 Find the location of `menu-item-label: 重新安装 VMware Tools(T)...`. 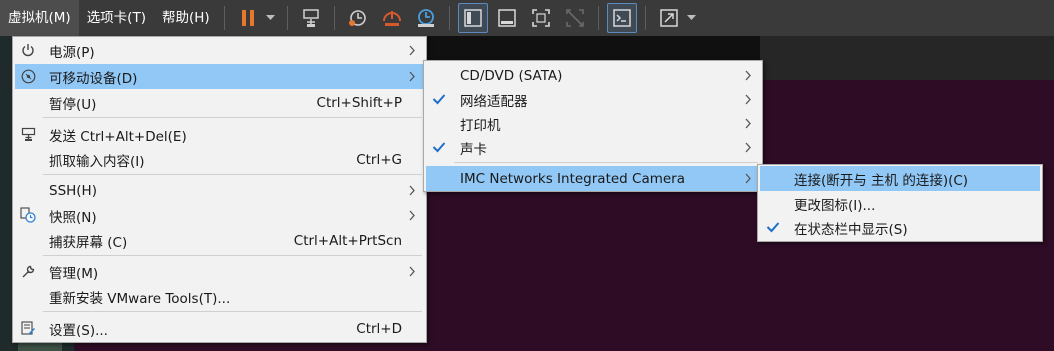

menu-item-label: 重新安装 VMware Tools(T)... is located at coordinates (140, 298).